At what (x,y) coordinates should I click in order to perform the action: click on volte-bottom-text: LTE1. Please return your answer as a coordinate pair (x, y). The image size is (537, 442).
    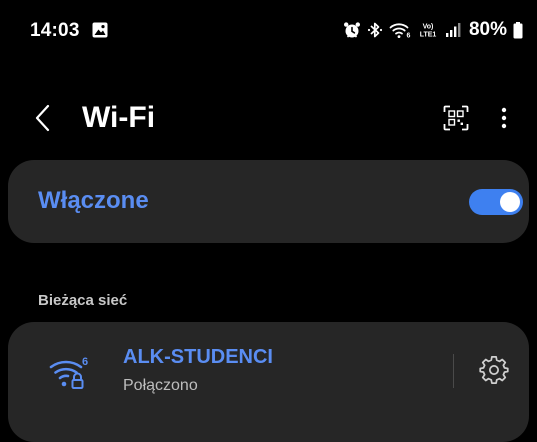
    Looking at the image, I should click on (428, 35).